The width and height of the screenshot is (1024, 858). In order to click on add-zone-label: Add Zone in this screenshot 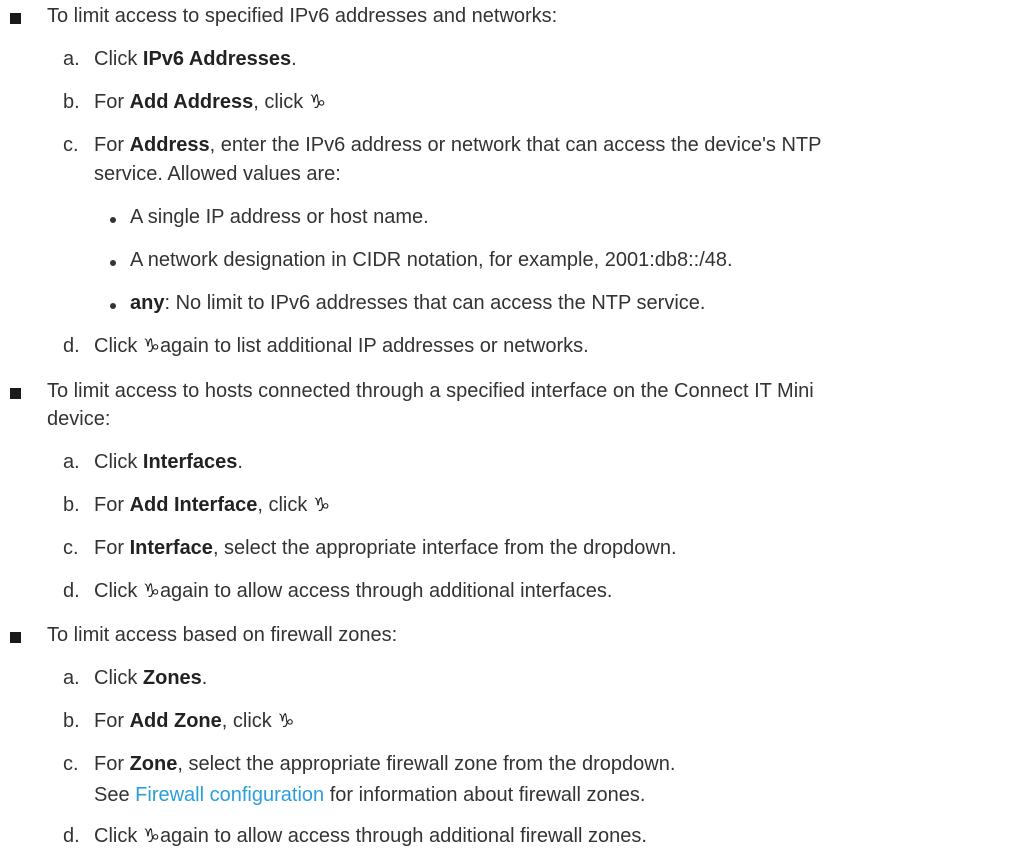, I will do `click(175, 721)`.